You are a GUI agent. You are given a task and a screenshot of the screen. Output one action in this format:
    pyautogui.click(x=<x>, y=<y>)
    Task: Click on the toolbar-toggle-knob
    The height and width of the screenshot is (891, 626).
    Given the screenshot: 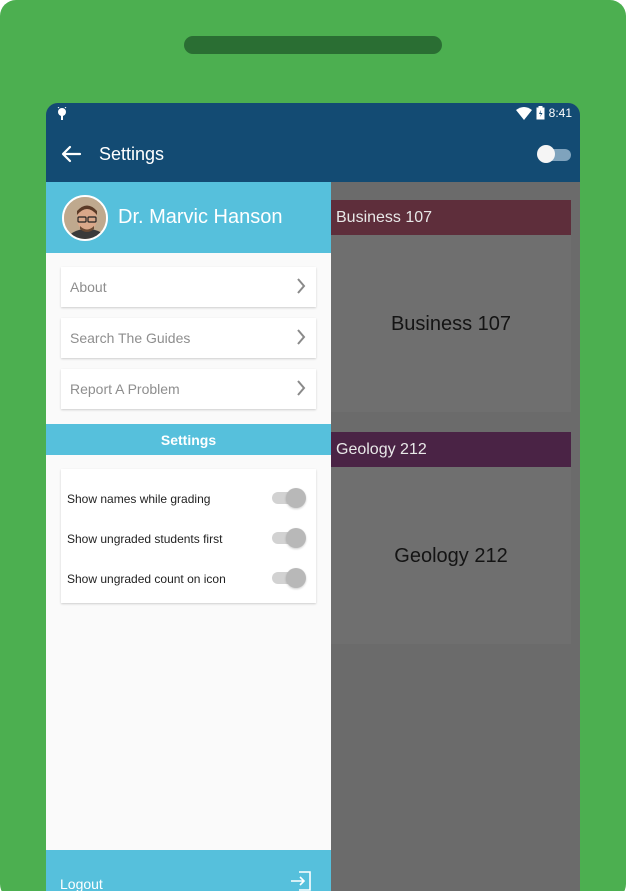 What is the action you would take?
    pyautogui.click(x=546, y=154)
    